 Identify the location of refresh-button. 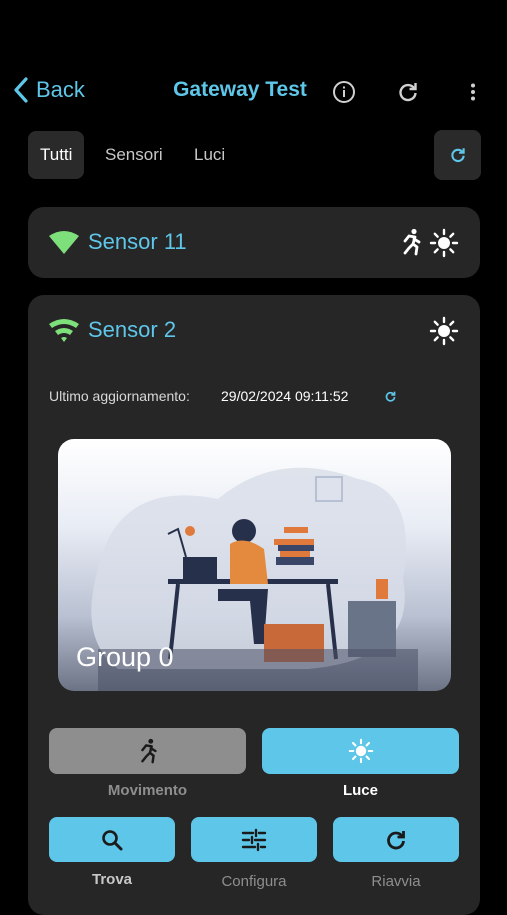
(408, 92).